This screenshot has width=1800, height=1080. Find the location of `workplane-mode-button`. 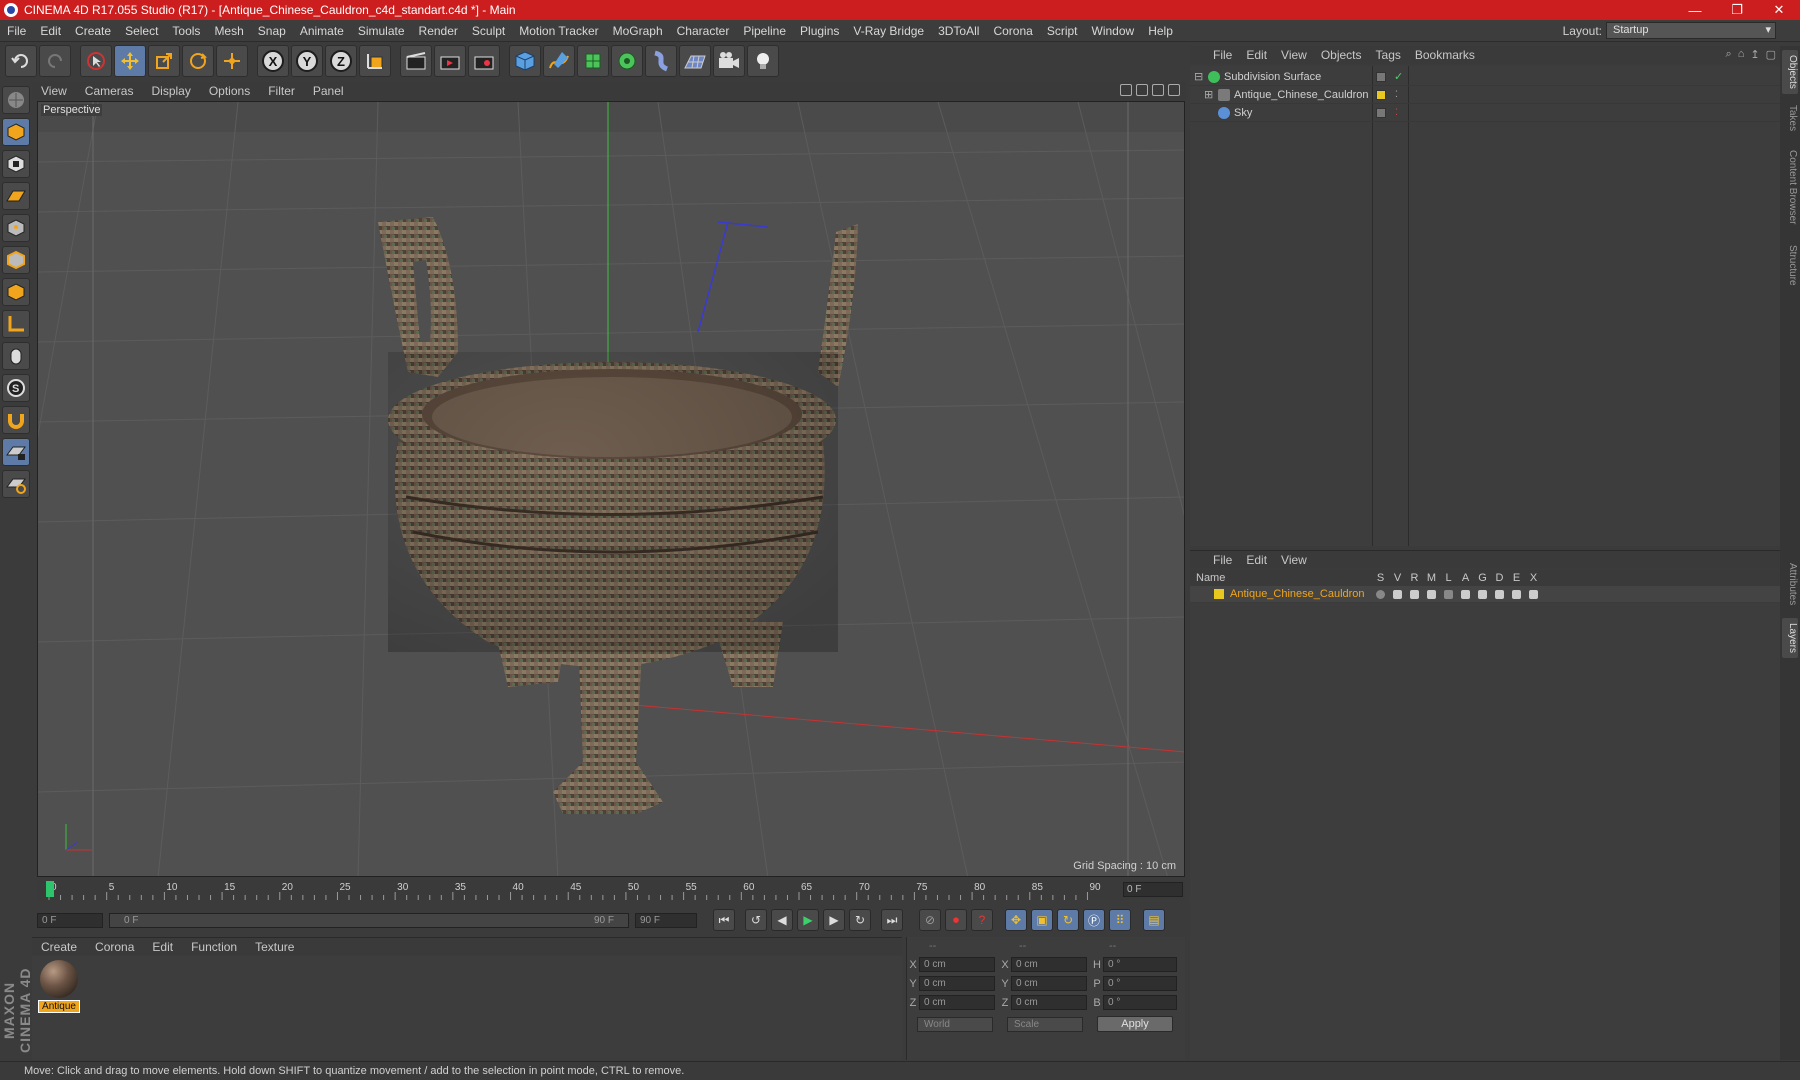

workplane-mode-button is located at coordinates (16, 196).